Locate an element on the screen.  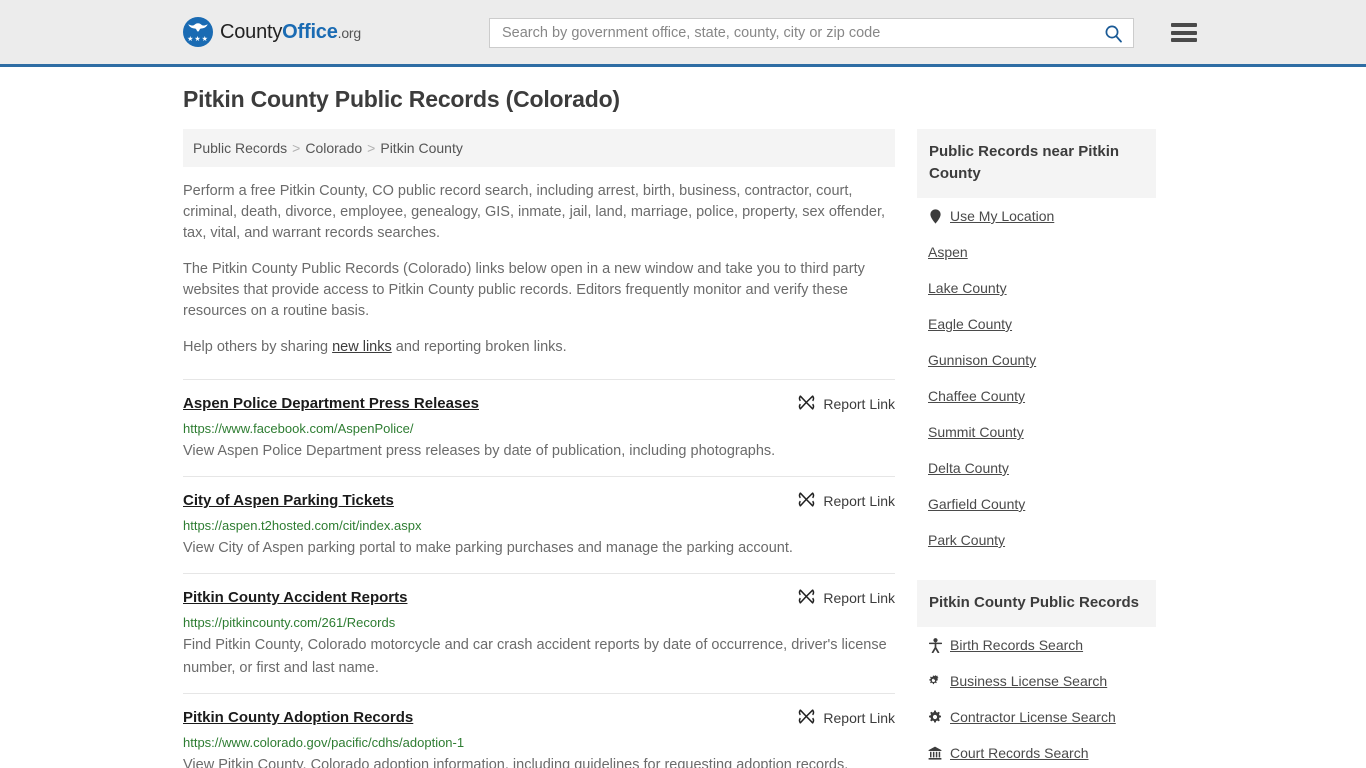
sidebar-link-label: Business License Search is located at coordinates (1029, 681).